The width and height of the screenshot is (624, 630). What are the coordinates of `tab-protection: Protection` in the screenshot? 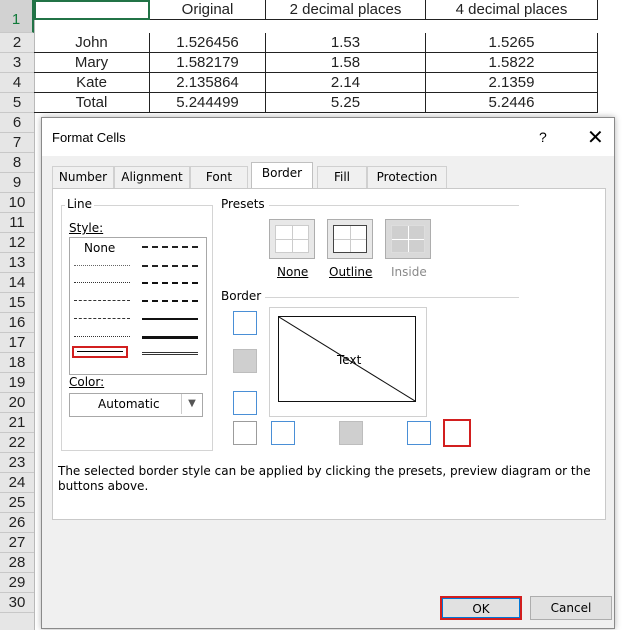 It's located at (407, 177).